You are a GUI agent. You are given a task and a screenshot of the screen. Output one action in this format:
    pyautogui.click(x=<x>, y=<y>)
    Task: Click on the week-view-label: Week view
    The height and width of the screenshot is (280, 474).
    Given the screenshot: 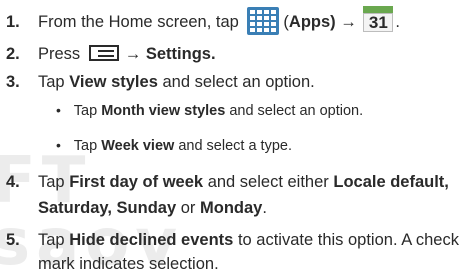 What is the action you would take?
    pyautogui.click(x=138, y=146)
    